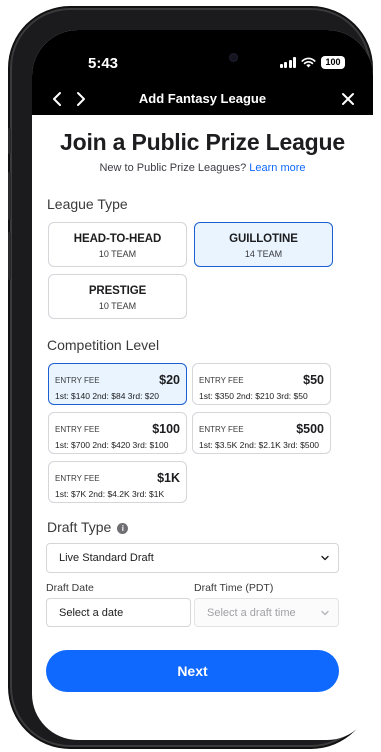  What do you see at coordinates (117, 239) in the screenshot?
I see `league-type-name: HEAD-TO-HEAD` at bounding box center [117, 239].